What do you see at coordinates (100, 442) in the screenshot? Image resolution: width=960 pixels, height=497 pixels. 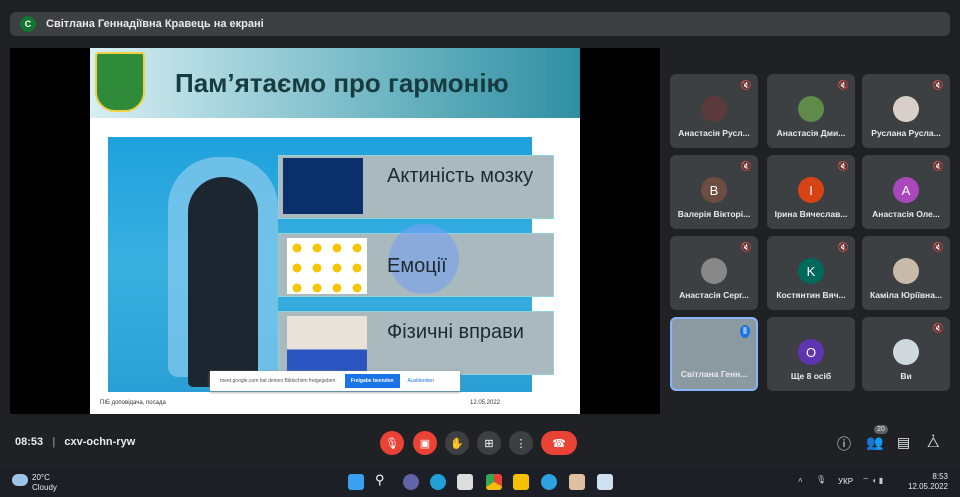 I see `meeting-code: cxv-ochn-ryw` at bounding box center [100, 442].